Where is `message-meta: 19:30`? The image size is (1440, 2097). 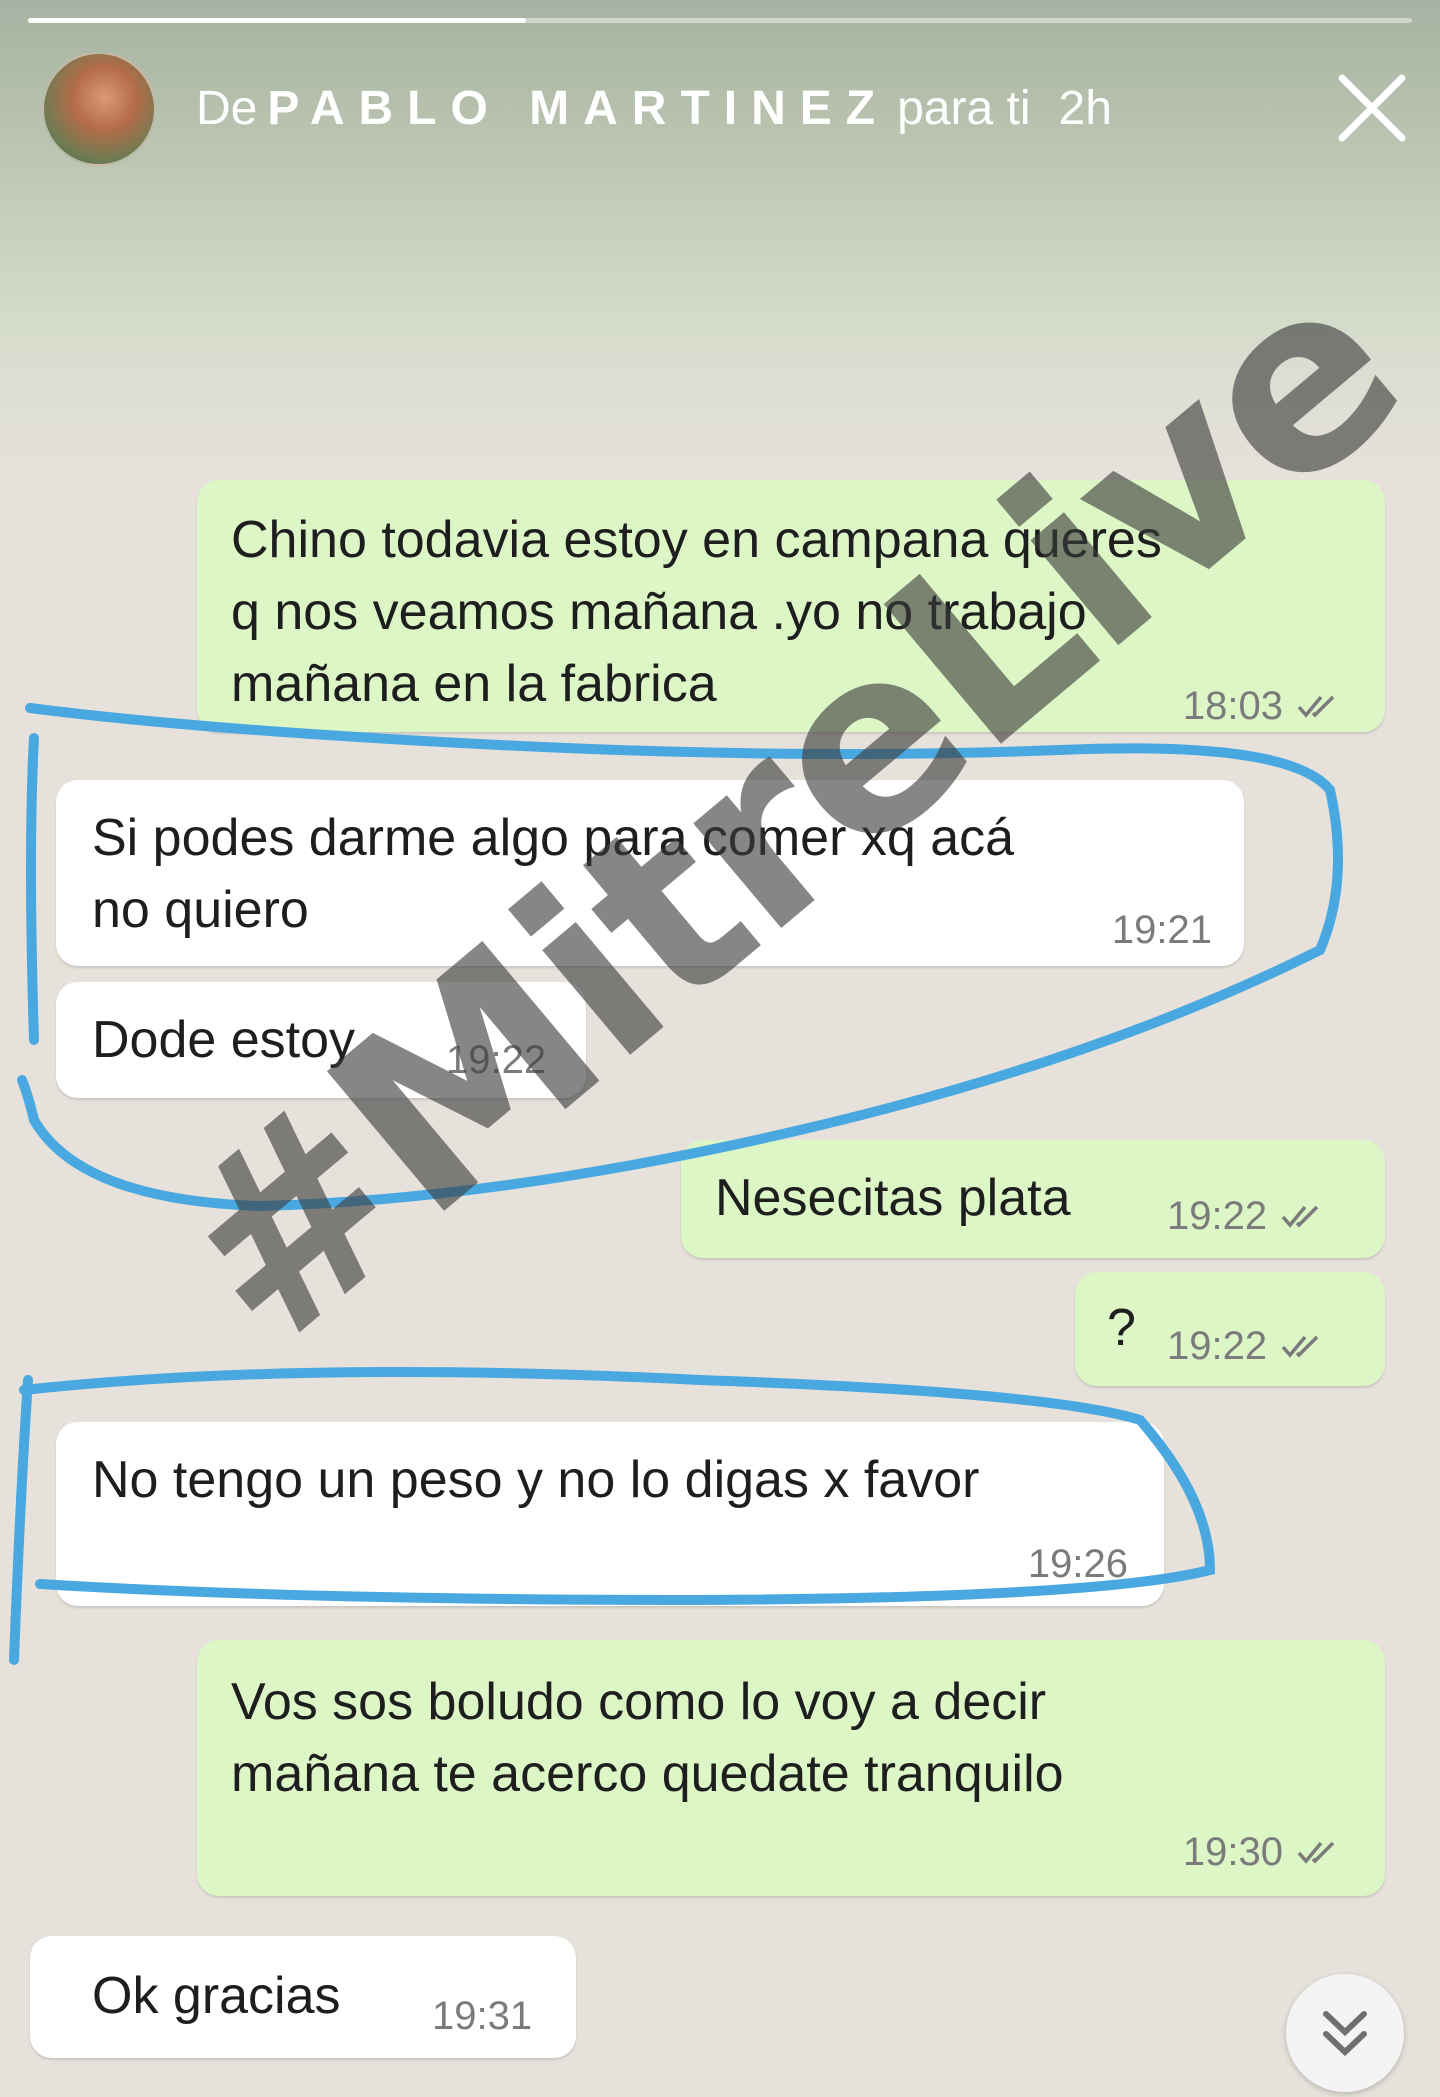 message-meta: 19:30 is located at coordinates (1264, 1853).